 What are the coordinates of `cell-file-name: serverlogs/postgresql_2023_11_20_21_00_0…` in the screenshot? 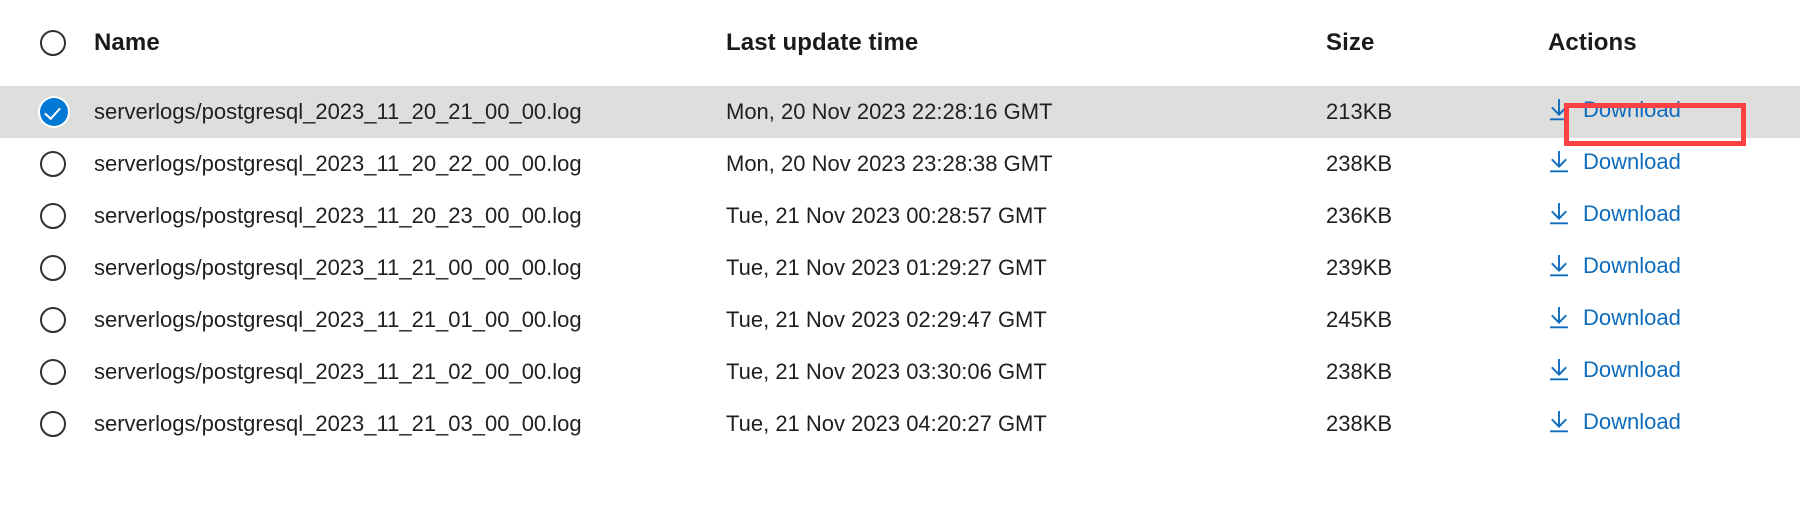 It's located at (338, 111).